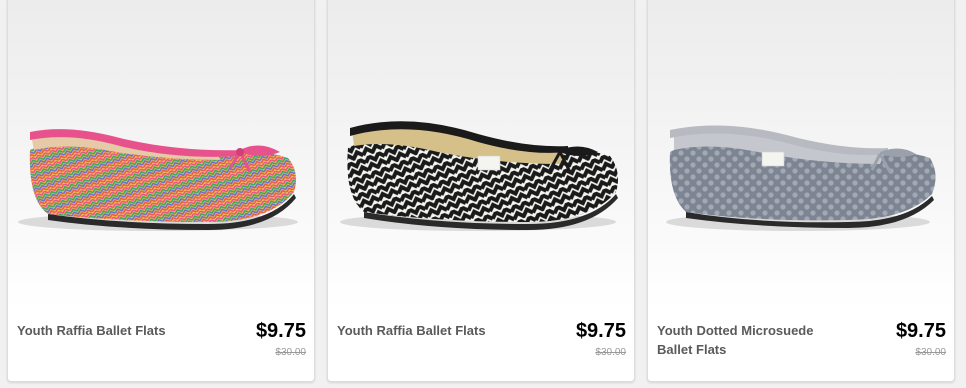  Describe the element at coordinates (744, 340) in the screenshot. I see `product-name: Youth Dotted Microsuede Ballet Flats` at that location.